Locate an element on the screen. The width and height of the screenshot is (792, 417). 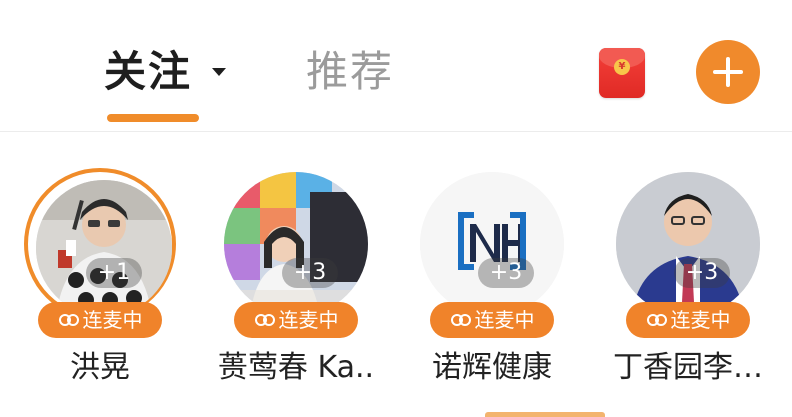
active-tab-indicator is located at coordinates (153, 118).